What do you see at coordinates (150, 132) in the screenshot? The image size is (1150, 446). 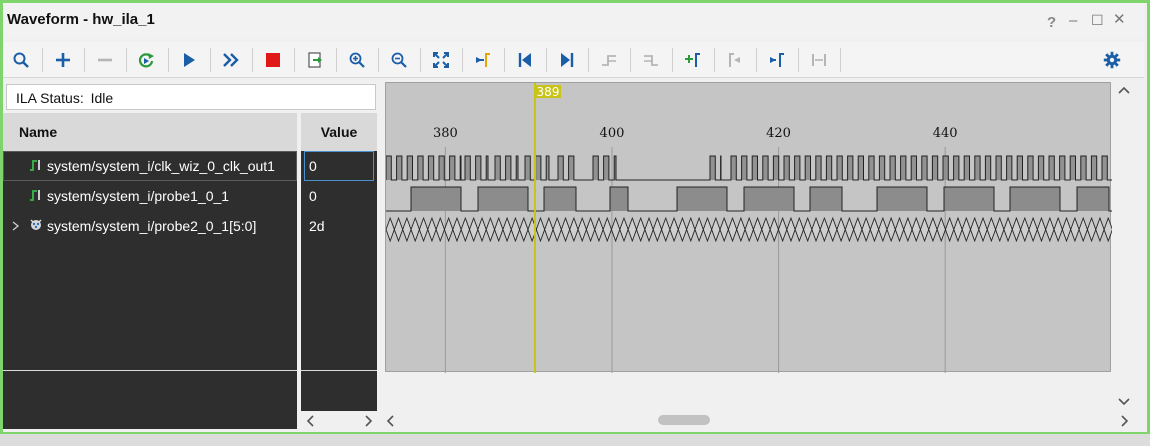 I see `name-column-header: Name` at bounding box center [150, 132].